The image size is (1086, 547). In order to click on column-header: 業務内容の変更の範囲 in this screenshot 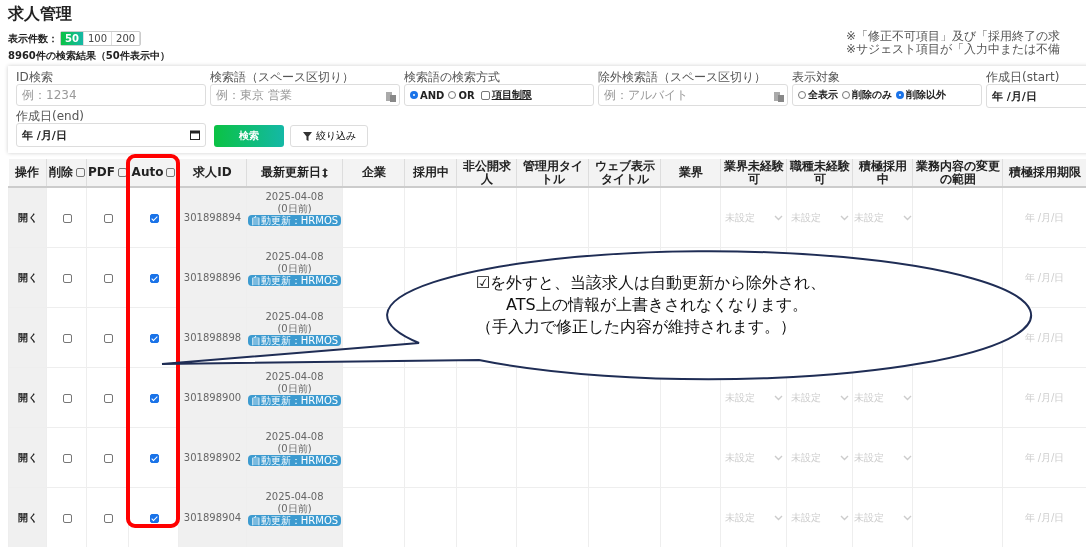, I will do `click(957, 173)`.